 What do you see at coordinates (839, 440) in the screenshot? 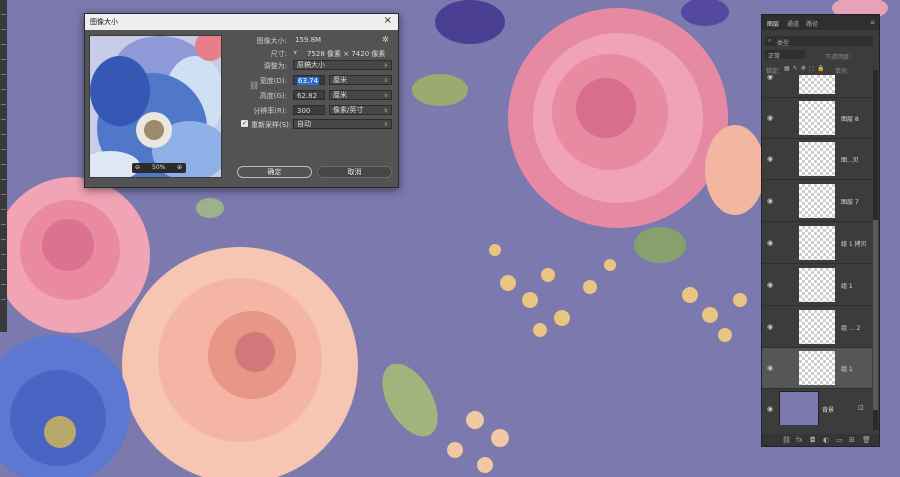
I see `folder-icon: ▭` at bounding box center [839, 440].